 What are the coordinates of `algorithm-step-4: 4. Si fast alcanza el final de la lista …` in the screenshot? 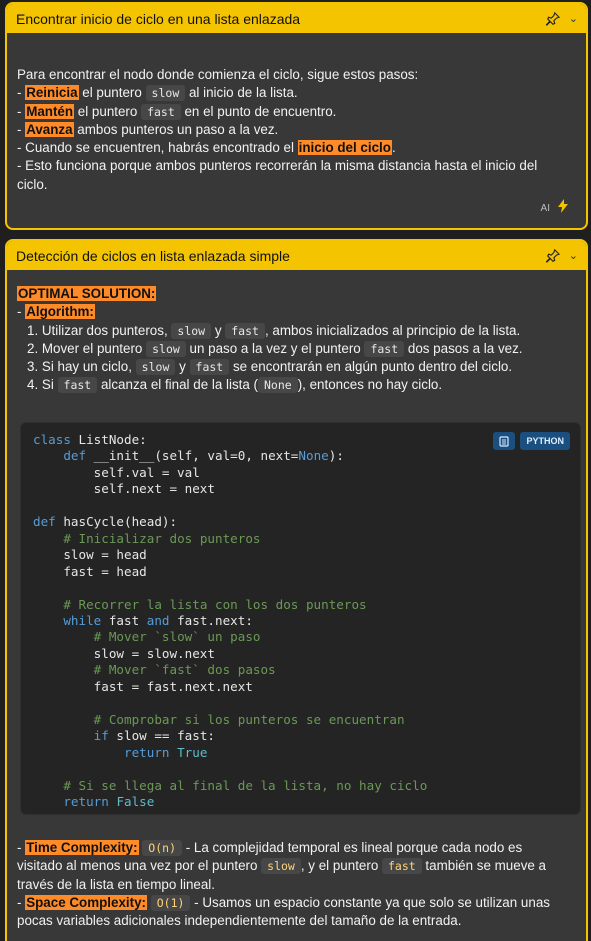 It's located at (235, 385).